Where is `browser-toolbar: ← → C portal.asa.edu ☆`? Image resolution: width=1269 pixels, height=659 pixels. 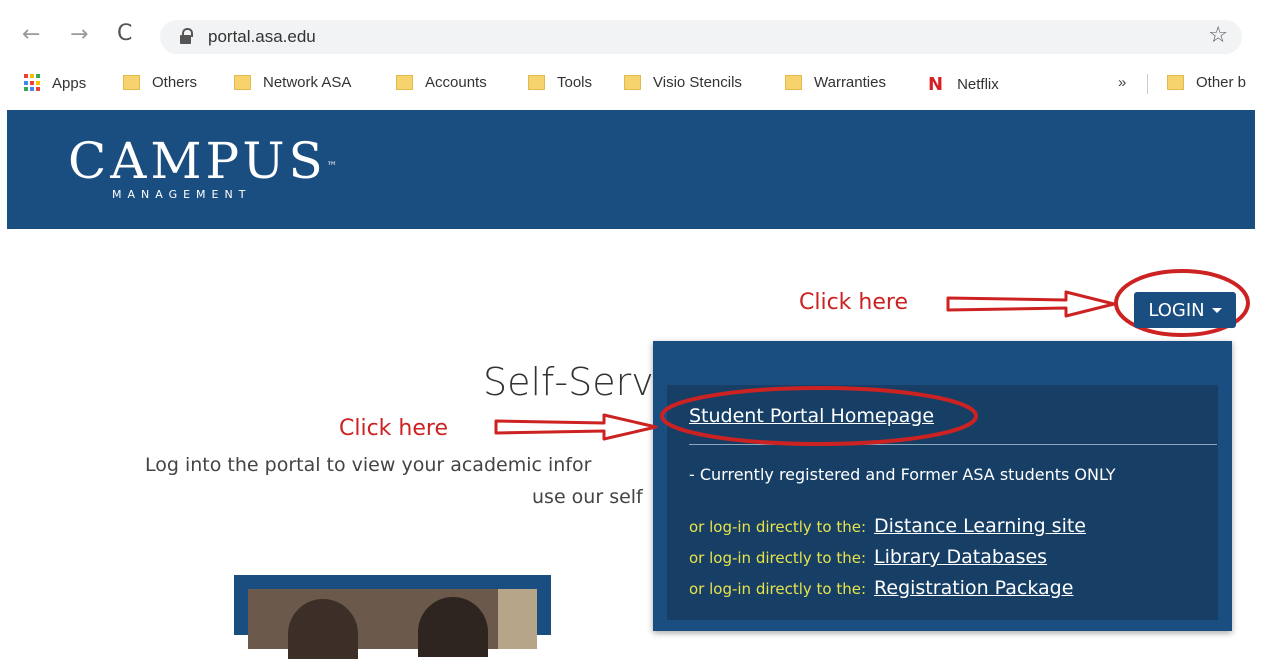
browser-toolbar: ← → C portal.asa.edu ☆ is located at coordinates (634, 35).